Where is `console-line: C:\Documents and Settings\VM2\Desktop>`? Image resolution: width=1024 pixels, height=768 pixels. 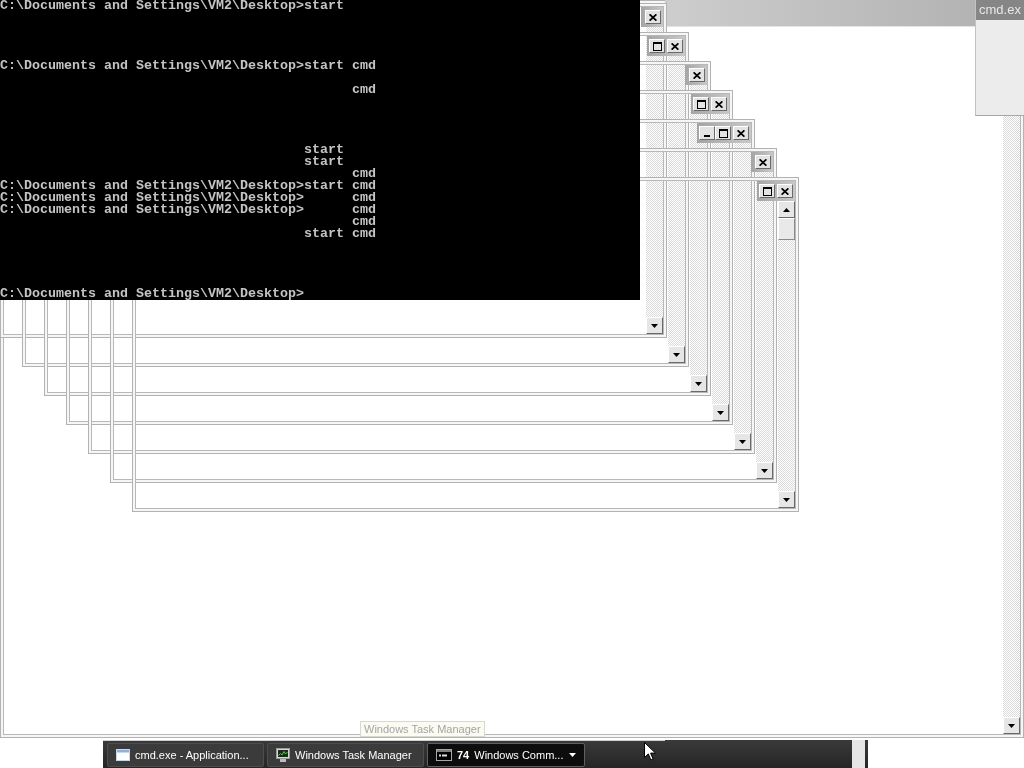 console-line: C:\Documents and Settings\VM2\Desktop> is located at coordinates (152, 293).